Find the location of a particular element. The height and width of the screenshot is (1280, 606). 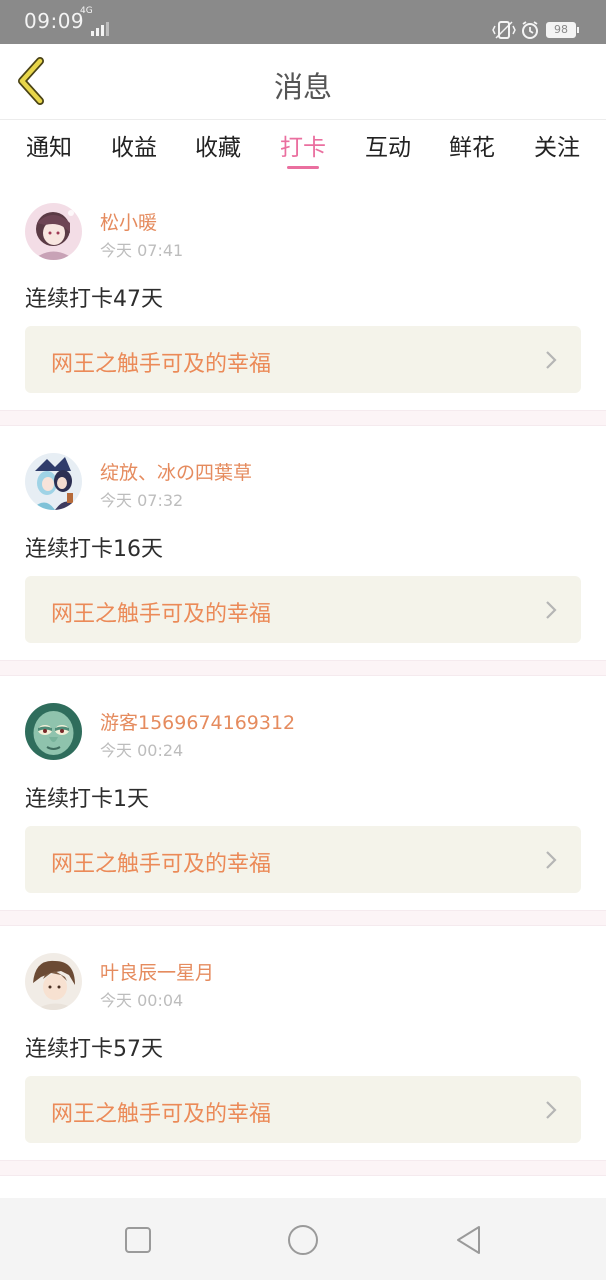

checkin-text: 连续打卡57天 is located at coordinates (94, 1049).